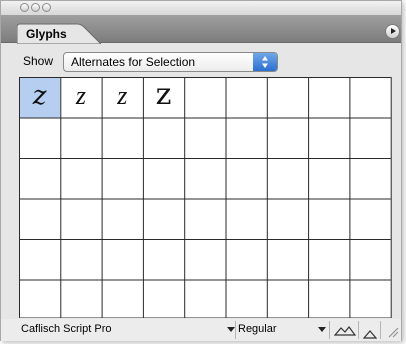  What do you see at coordinates (35, 7) in the screenshot?
I see `minimize-circle-icon` at bounding box center [35, 7].